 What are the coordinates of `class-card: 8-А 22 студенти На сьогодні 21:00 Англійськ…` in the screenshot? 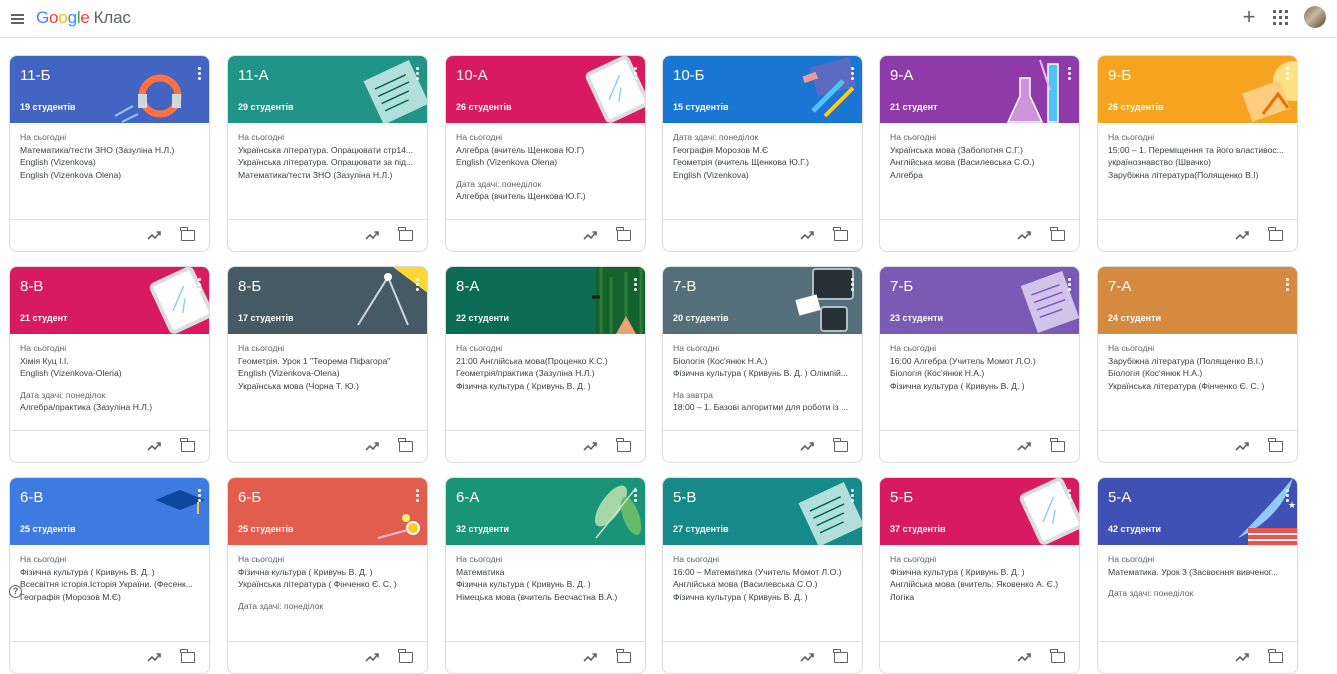 It's located at (545, 364).